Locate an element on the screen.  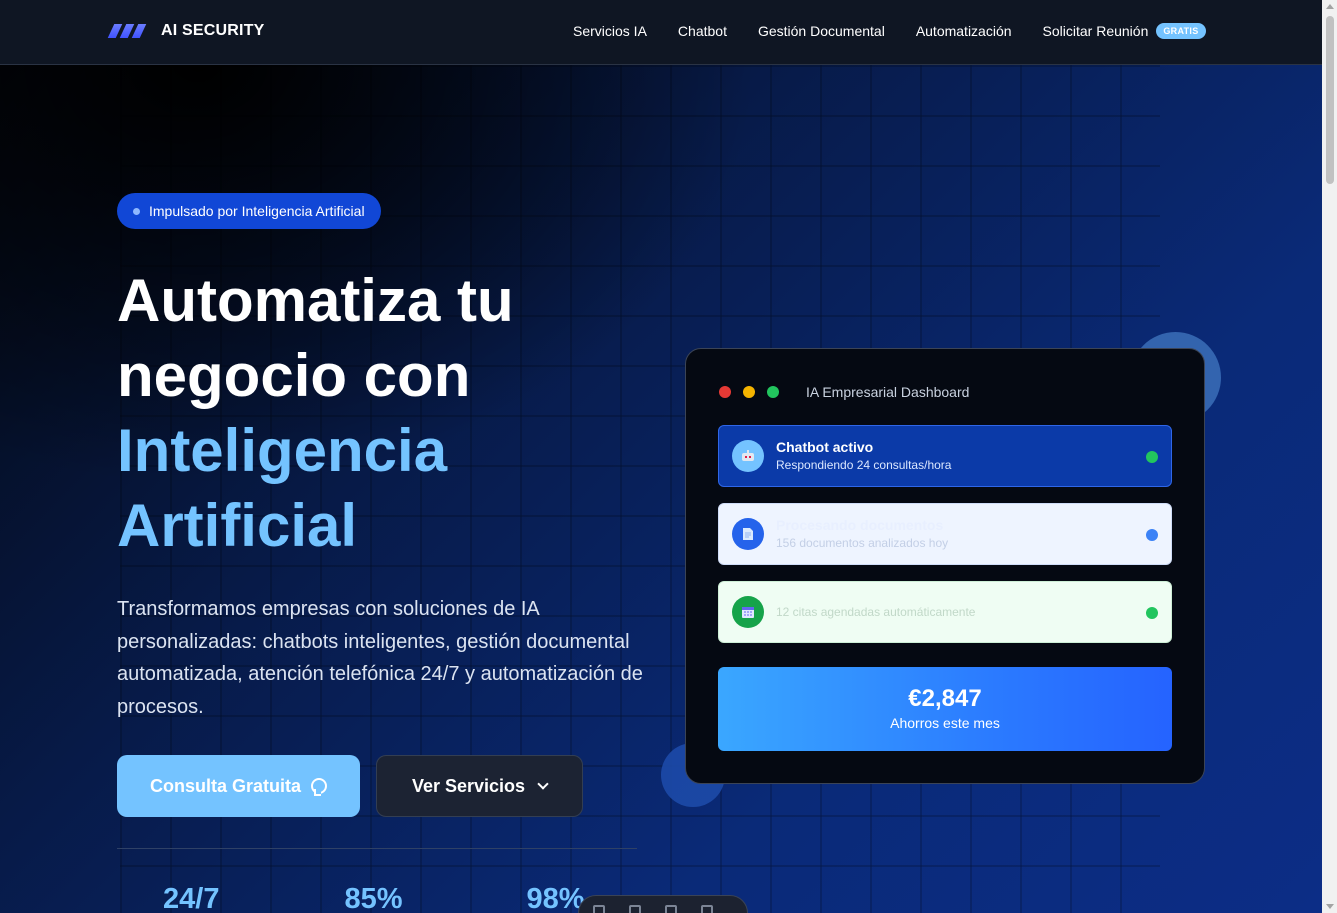
savings-label: Ahorros este mes is located at coordinates (945, 723).